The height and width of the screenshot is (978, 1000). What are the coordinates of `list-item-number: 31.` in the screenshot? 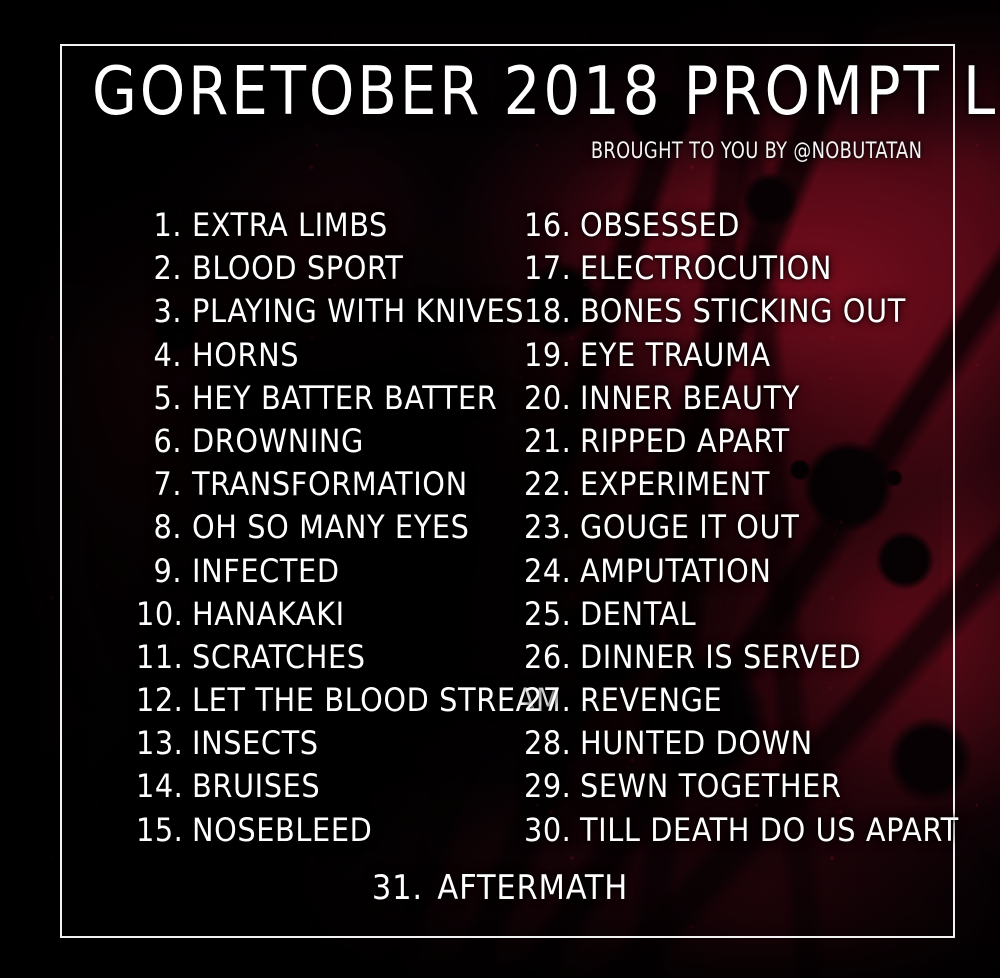 It's located at (397, 888).